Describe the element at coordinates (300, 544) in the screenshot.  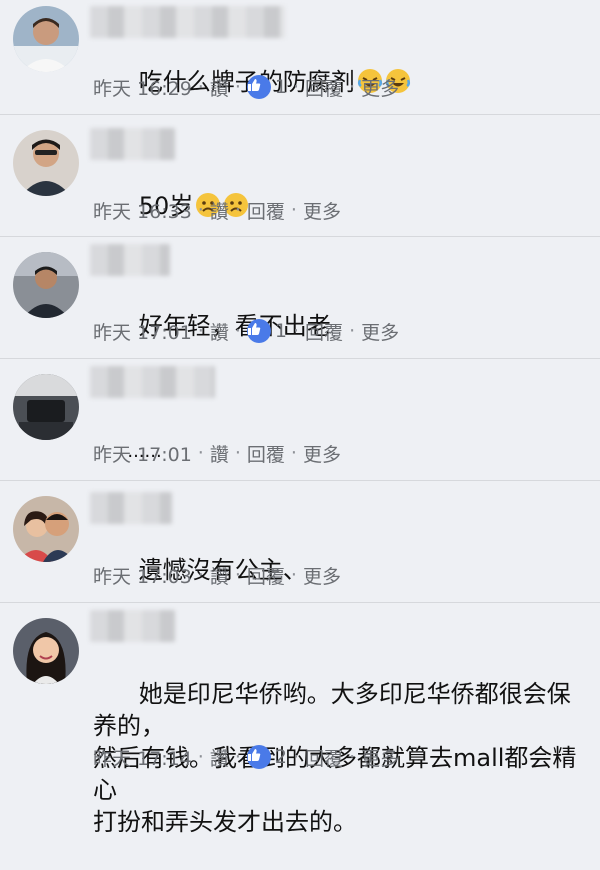
I see `comment-item: 遺憾沒有公主、 昨天 17:03 · 讚 · 回覆 · 更多` at that location.